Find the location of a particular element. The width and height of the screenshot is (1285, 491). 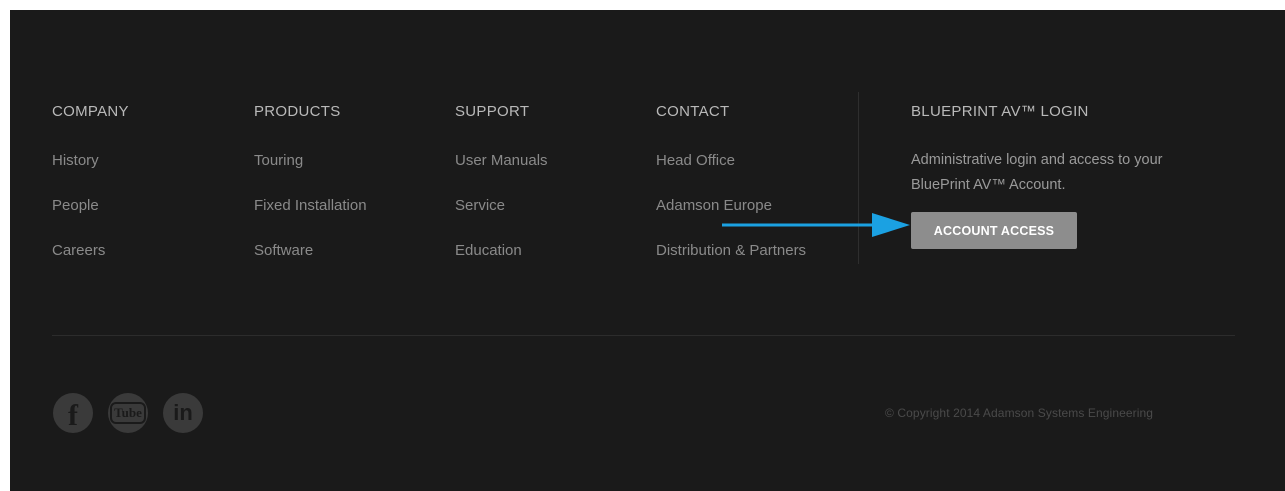

linkedin-icon: in is located at coordinates (183, 413).